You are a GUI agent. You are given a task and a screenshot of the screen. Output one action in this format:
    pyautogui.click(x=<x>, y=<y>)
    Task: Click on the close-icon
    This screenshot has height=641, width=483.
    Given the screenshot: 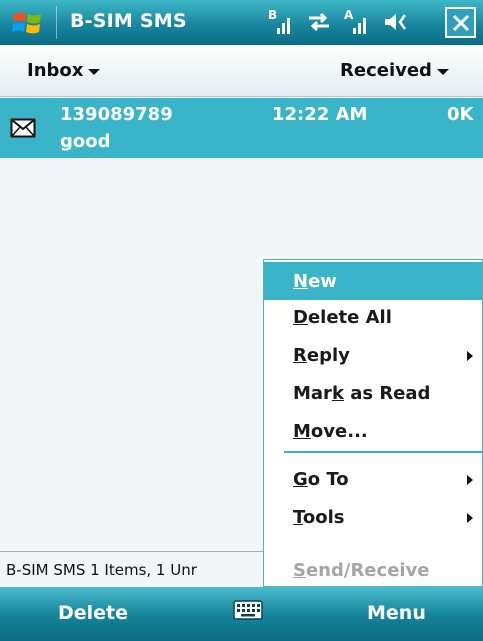 What is the action you would take?
    pyautogui.click(x=460, y=22)
    